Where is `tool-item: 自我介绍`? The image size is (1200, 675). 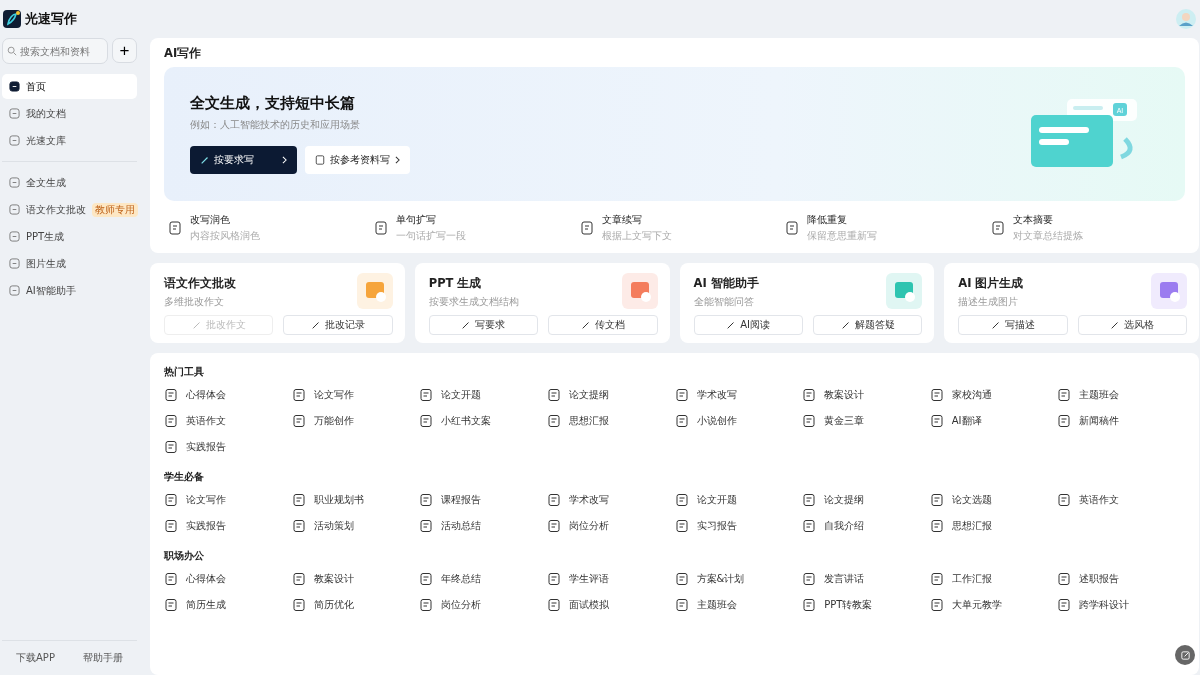
tool-item: 自我介绍 is located at coordinates (866, 526).